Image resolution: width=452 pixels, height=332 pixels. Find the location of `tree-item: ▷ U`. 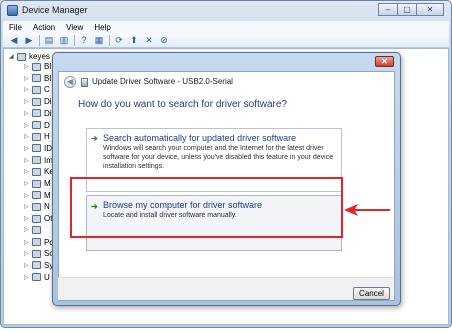

tree-item: ▷ U is located at coordinates (37, 277).